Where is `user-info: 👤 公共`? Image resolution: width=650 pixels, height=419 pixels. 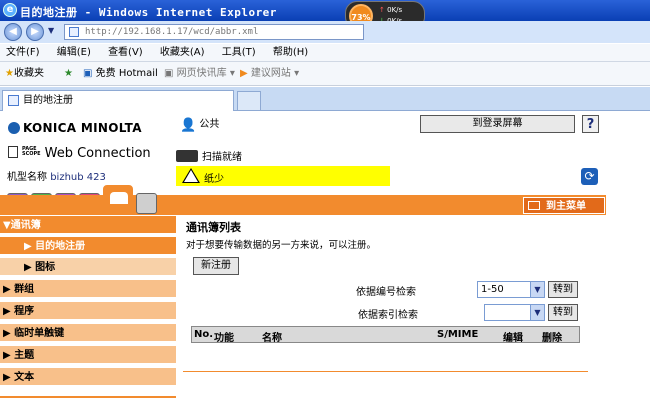
user-info: 👤 公共 is located at coordinates (199, 124).